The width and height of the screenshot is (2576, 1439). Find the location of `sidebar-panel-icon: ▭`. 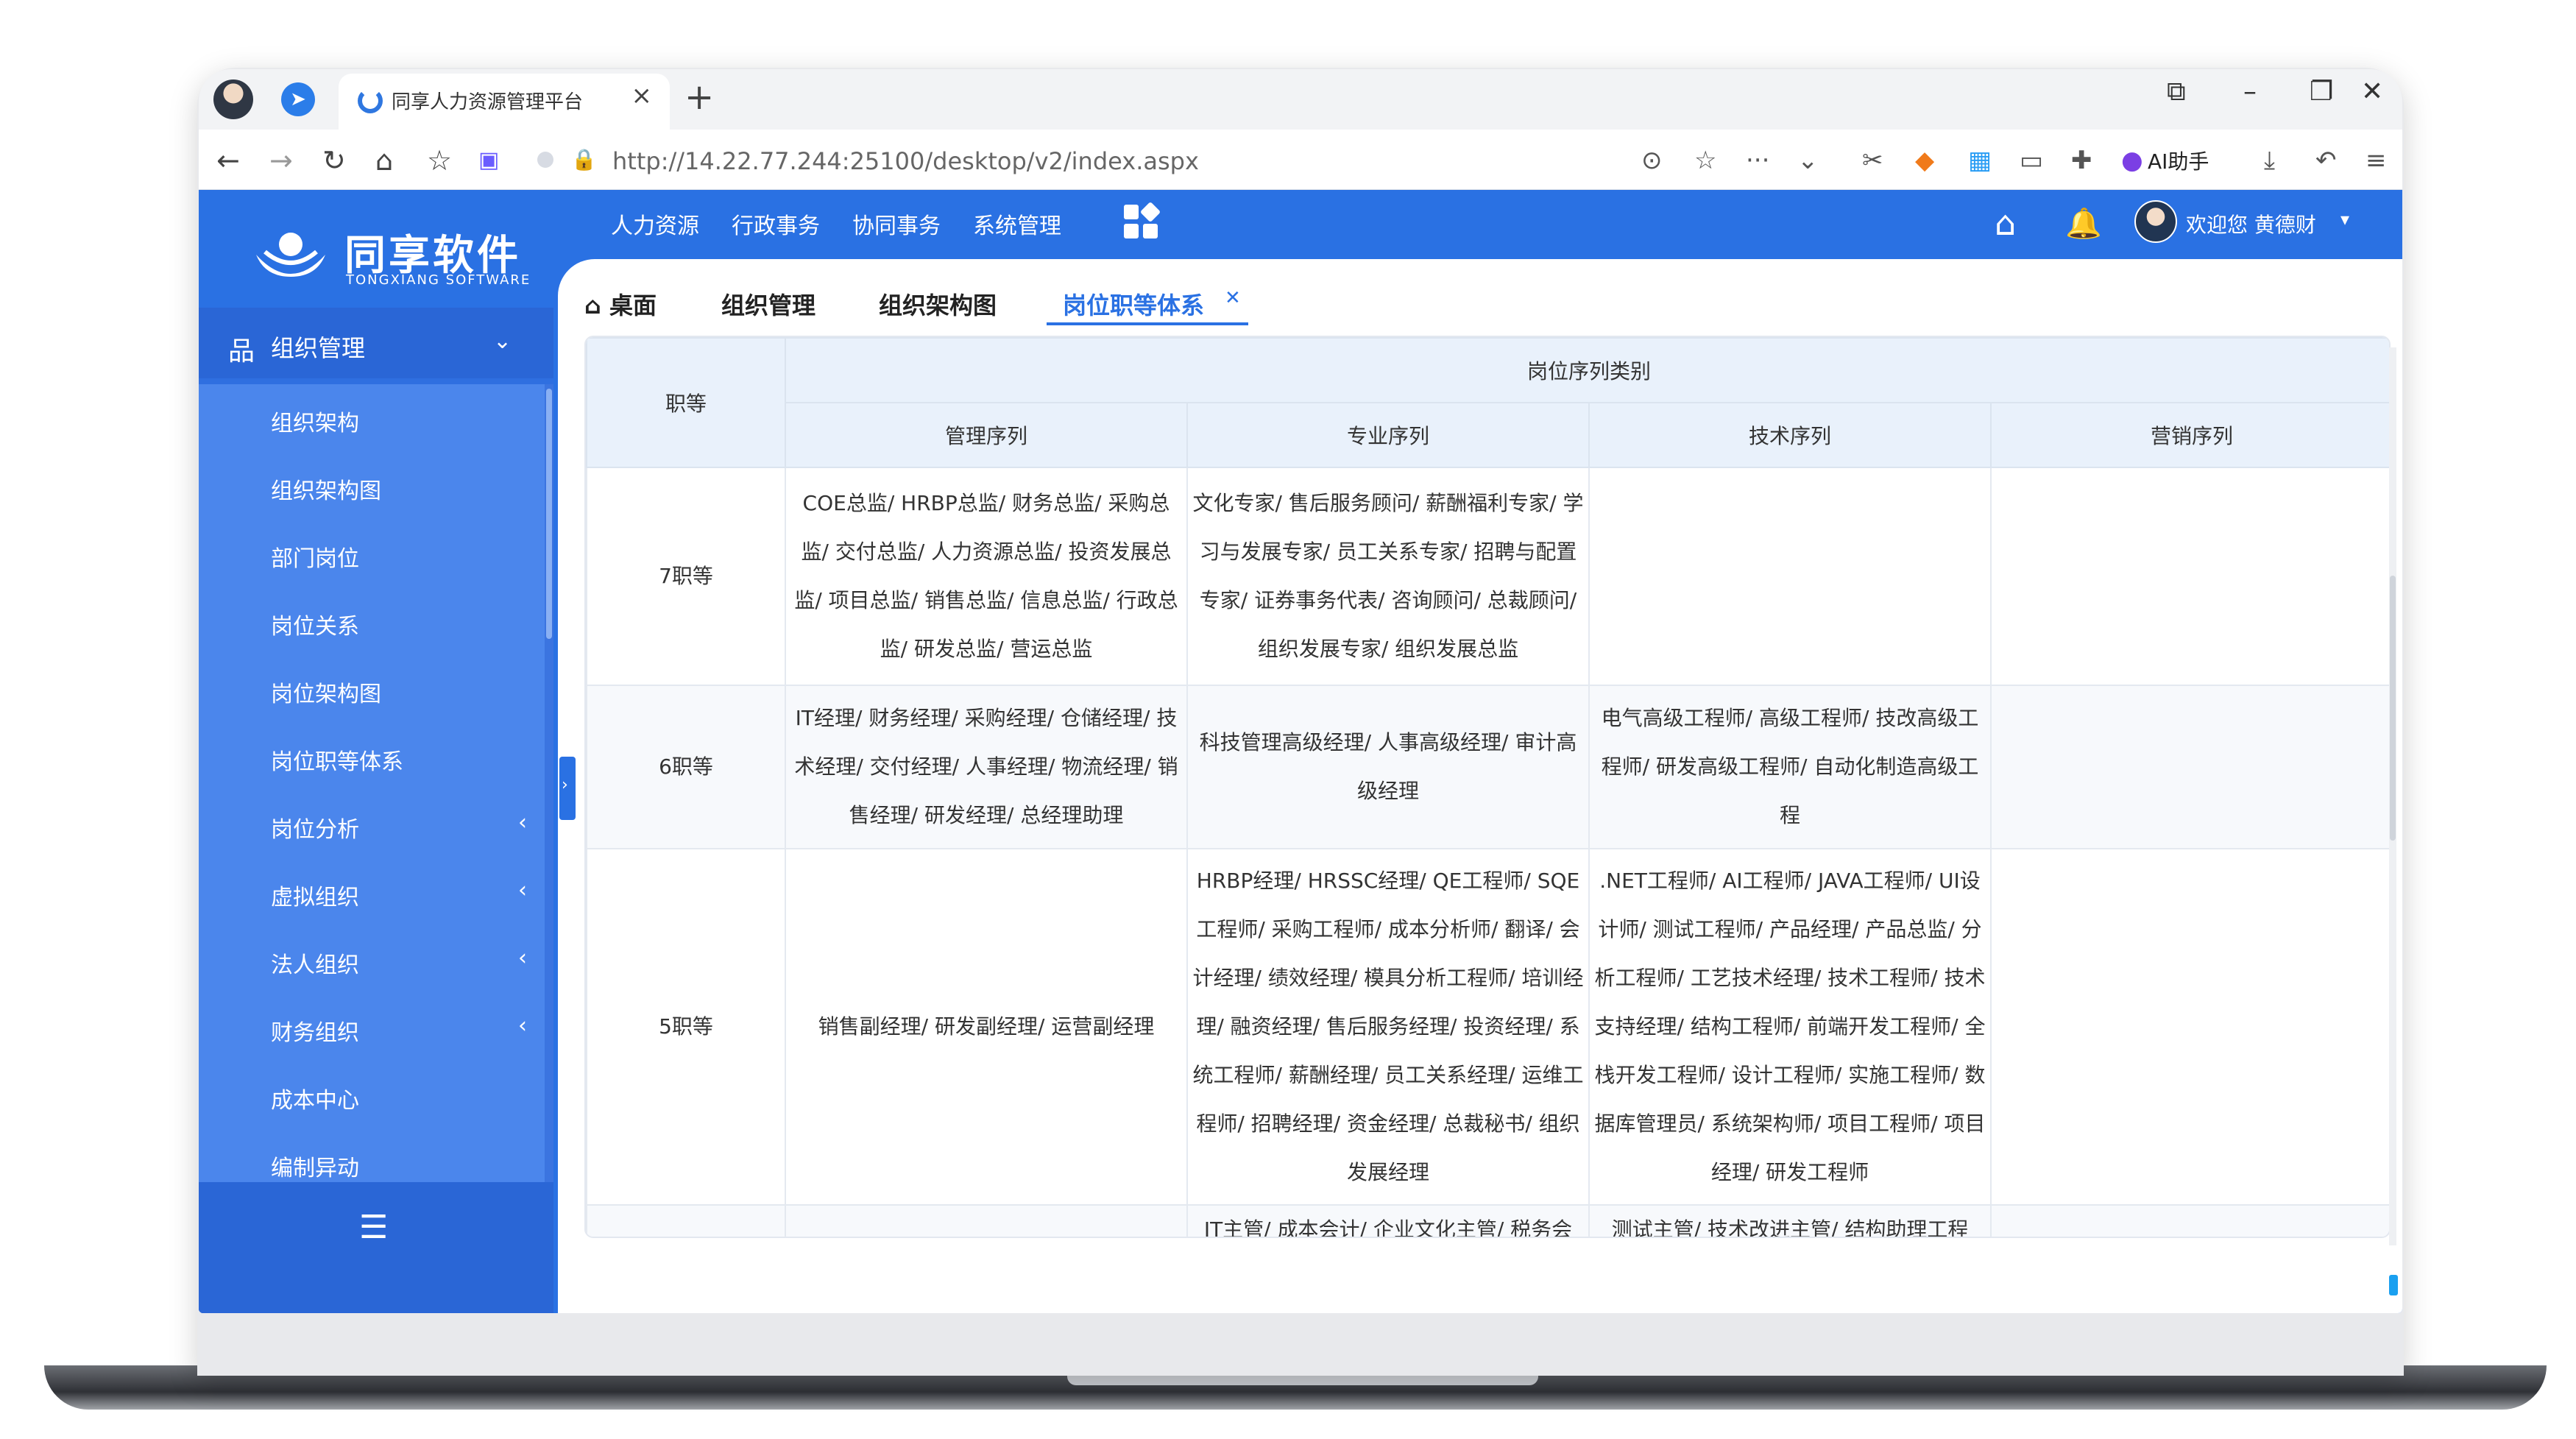

sidebar-panel-icon: ▭ is located at coordinates (2031, 160).